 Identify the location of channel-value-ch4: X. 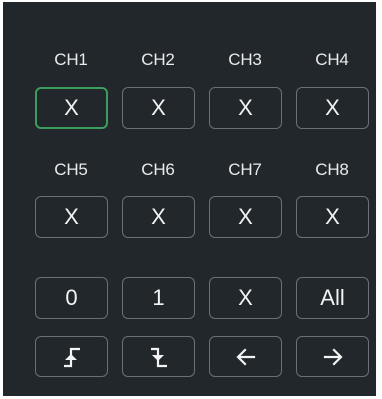
(332, 107).